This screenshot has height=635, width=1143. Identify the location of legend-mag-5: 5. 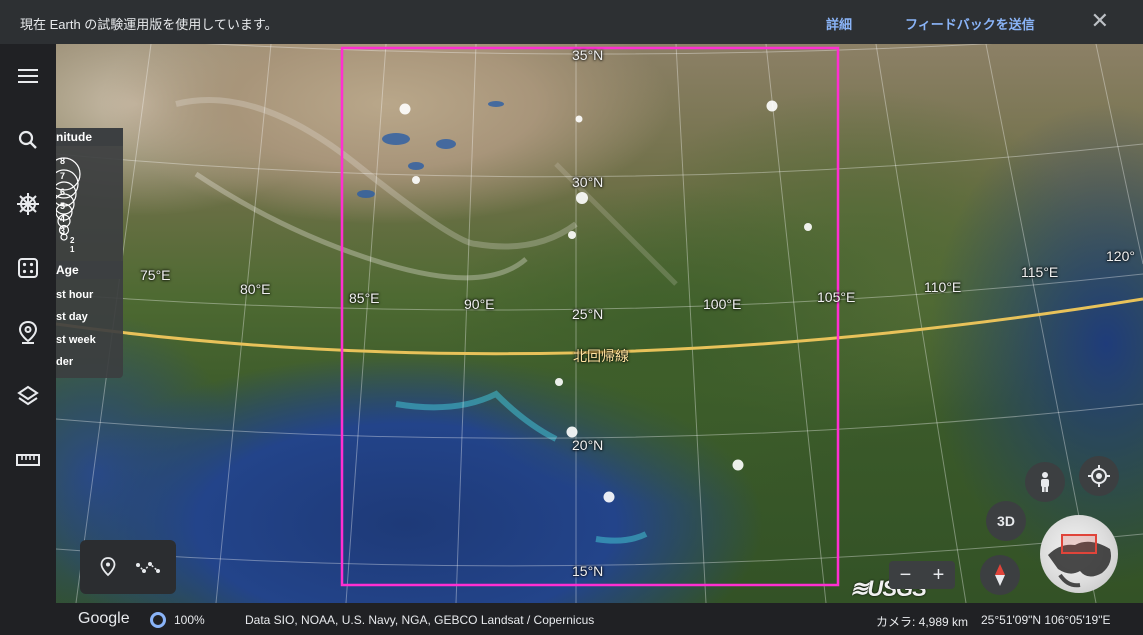
(63, 206).